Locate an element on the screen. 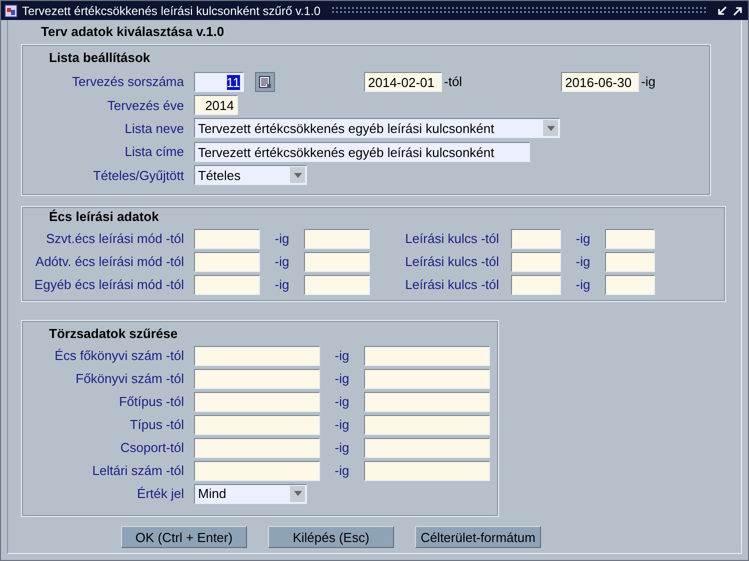  action-button: OK (Ctrl + Enter) is located at coordinates (184, 537).